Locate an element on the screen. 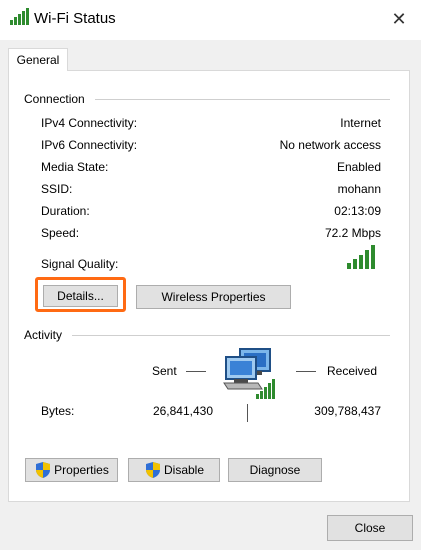 This screenshot has width=421, height=550. bytes-label: Bytes: is located at coordinates (58, 411).